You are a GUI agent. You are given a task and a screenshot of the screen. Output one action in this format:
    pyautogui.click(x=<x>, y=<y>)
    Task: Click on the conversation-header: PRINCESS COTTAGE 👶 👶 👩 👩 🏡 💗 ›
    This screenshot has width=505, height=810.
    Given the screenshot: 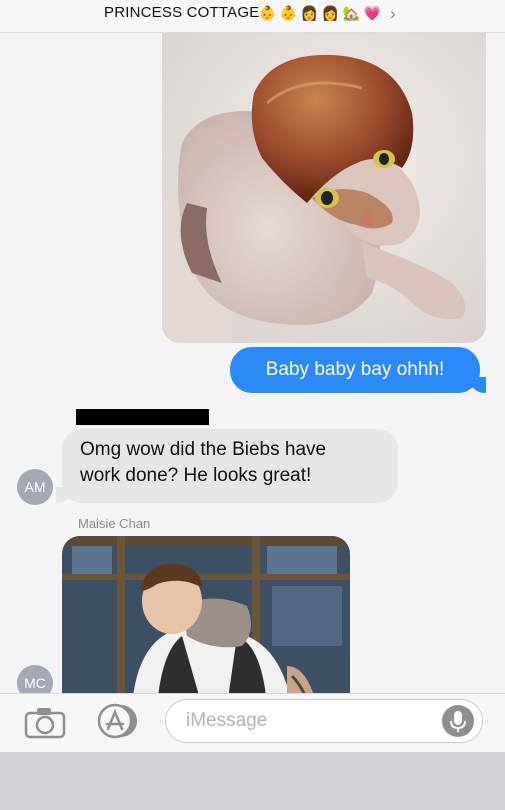 What is the action you would take?
    pyautogui.click(x=252, y=16)
    